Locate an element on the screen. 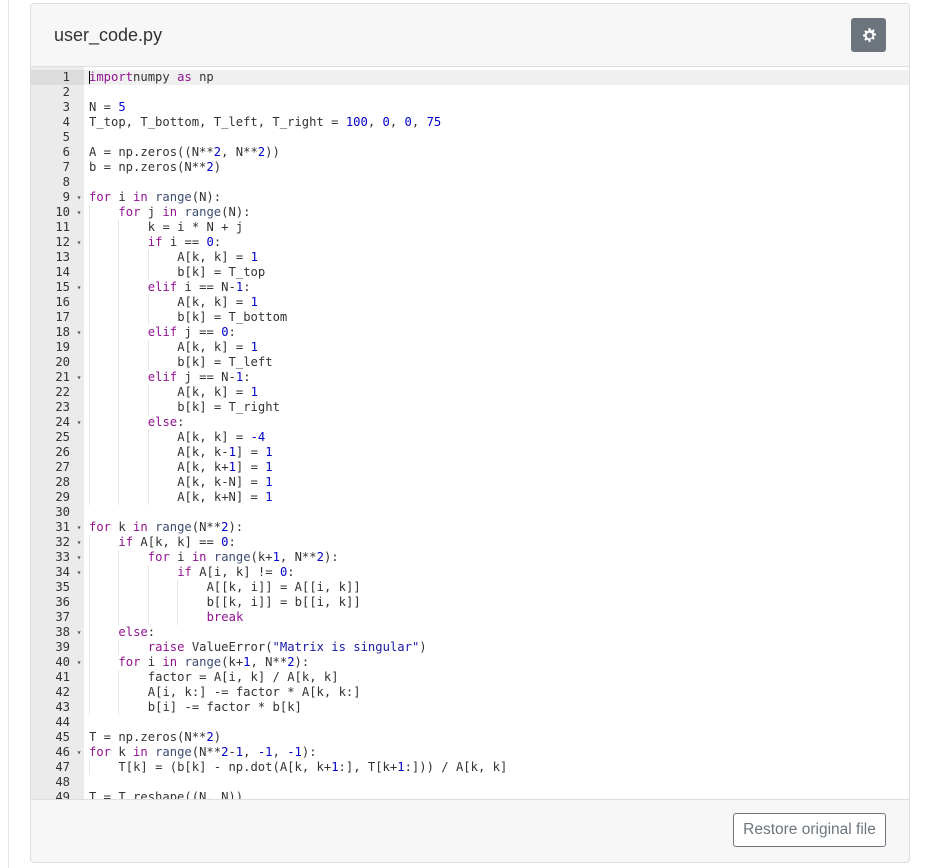 Image resolution: width=930 pixels, height=868 pixels. code-line: 11 k = i * N + j is located at coordinates (470, 227).